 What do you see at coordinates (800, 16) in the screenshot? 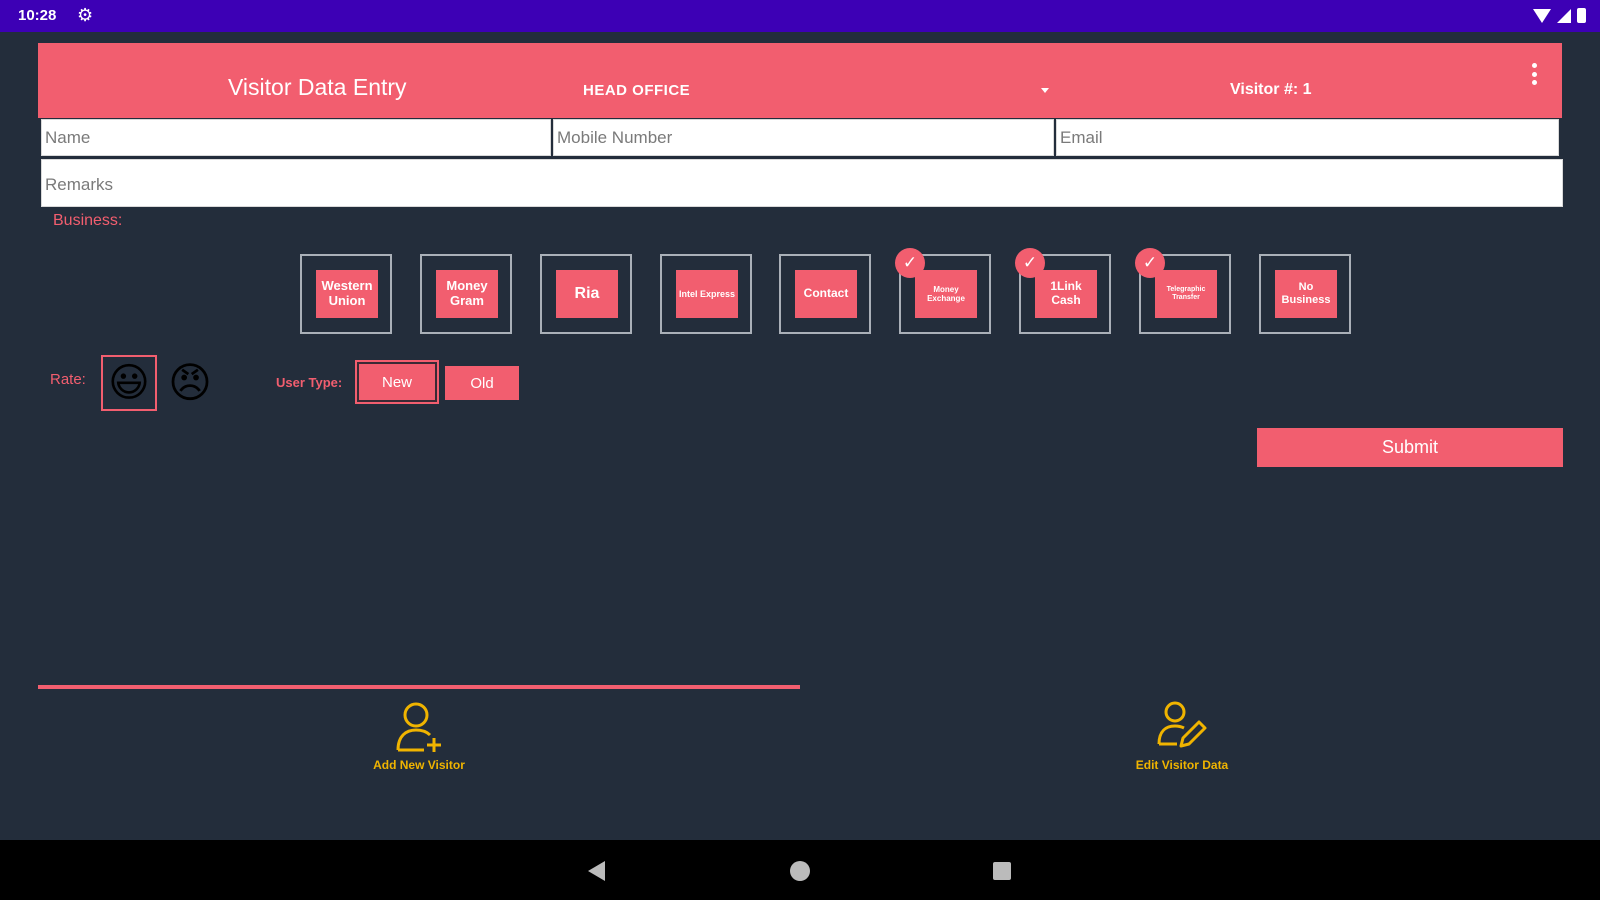
I see `status-bar: 10:28 ⚙` at bounding box center [800, 16].